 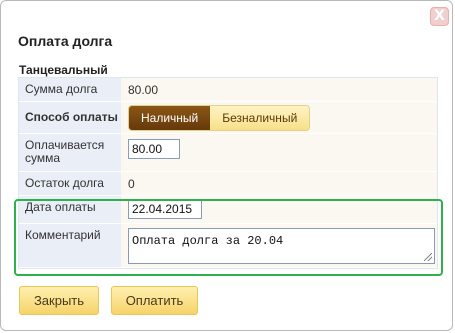 What do you see at coordinates (439, 16) in the screenshot?
I see `close-icon: X` at bounding box center [439, 16].